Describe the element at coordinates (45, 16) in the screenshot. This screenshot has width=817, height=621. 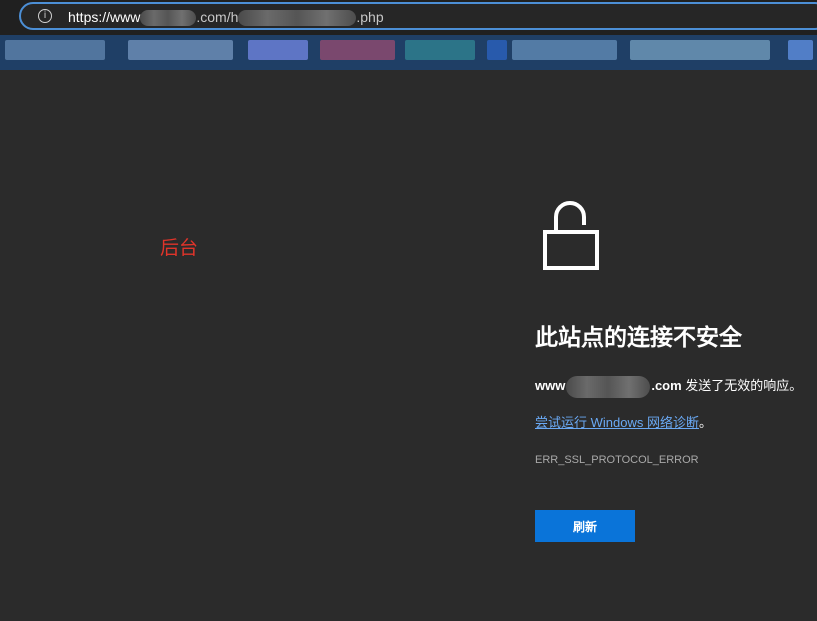
I see `info-icon: i` at that location.